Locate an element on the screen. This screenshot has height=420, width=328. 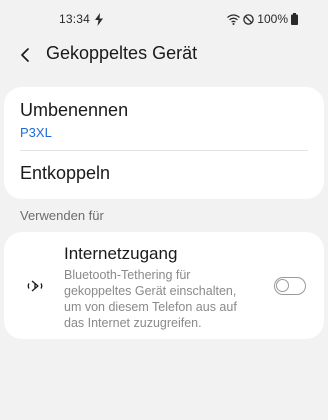
app-bar: Gekoppeltes Gerät is located at coordinates (164, 55).